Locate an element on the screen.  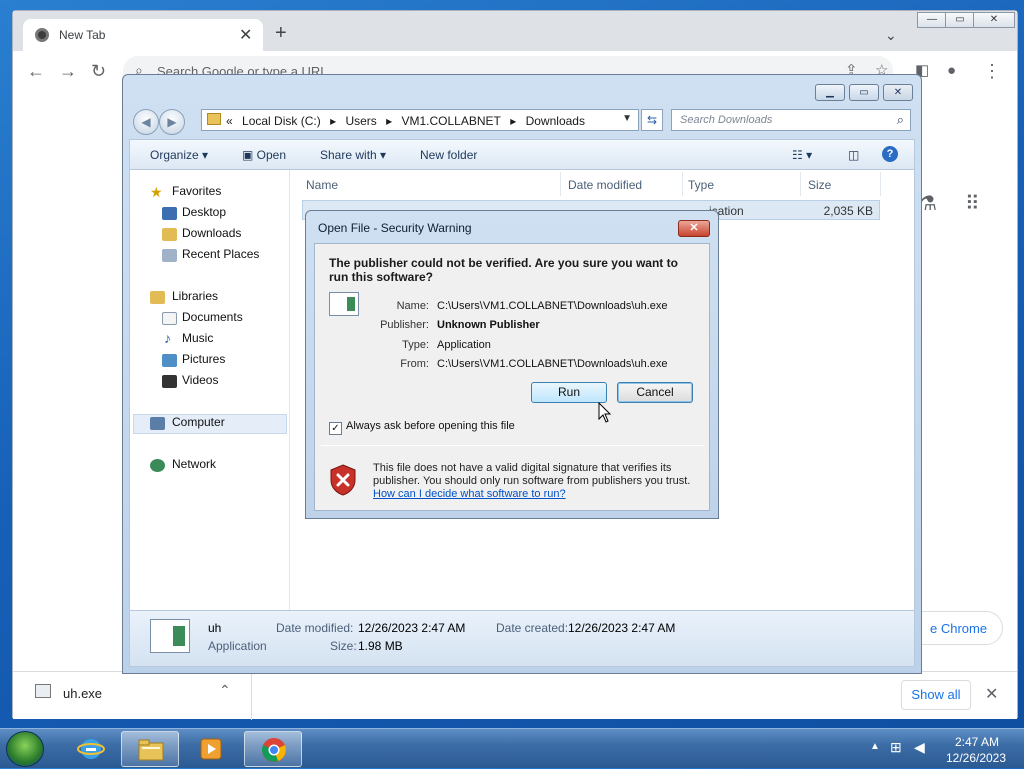
type-label: Type: is located at coordinates (415, 345).